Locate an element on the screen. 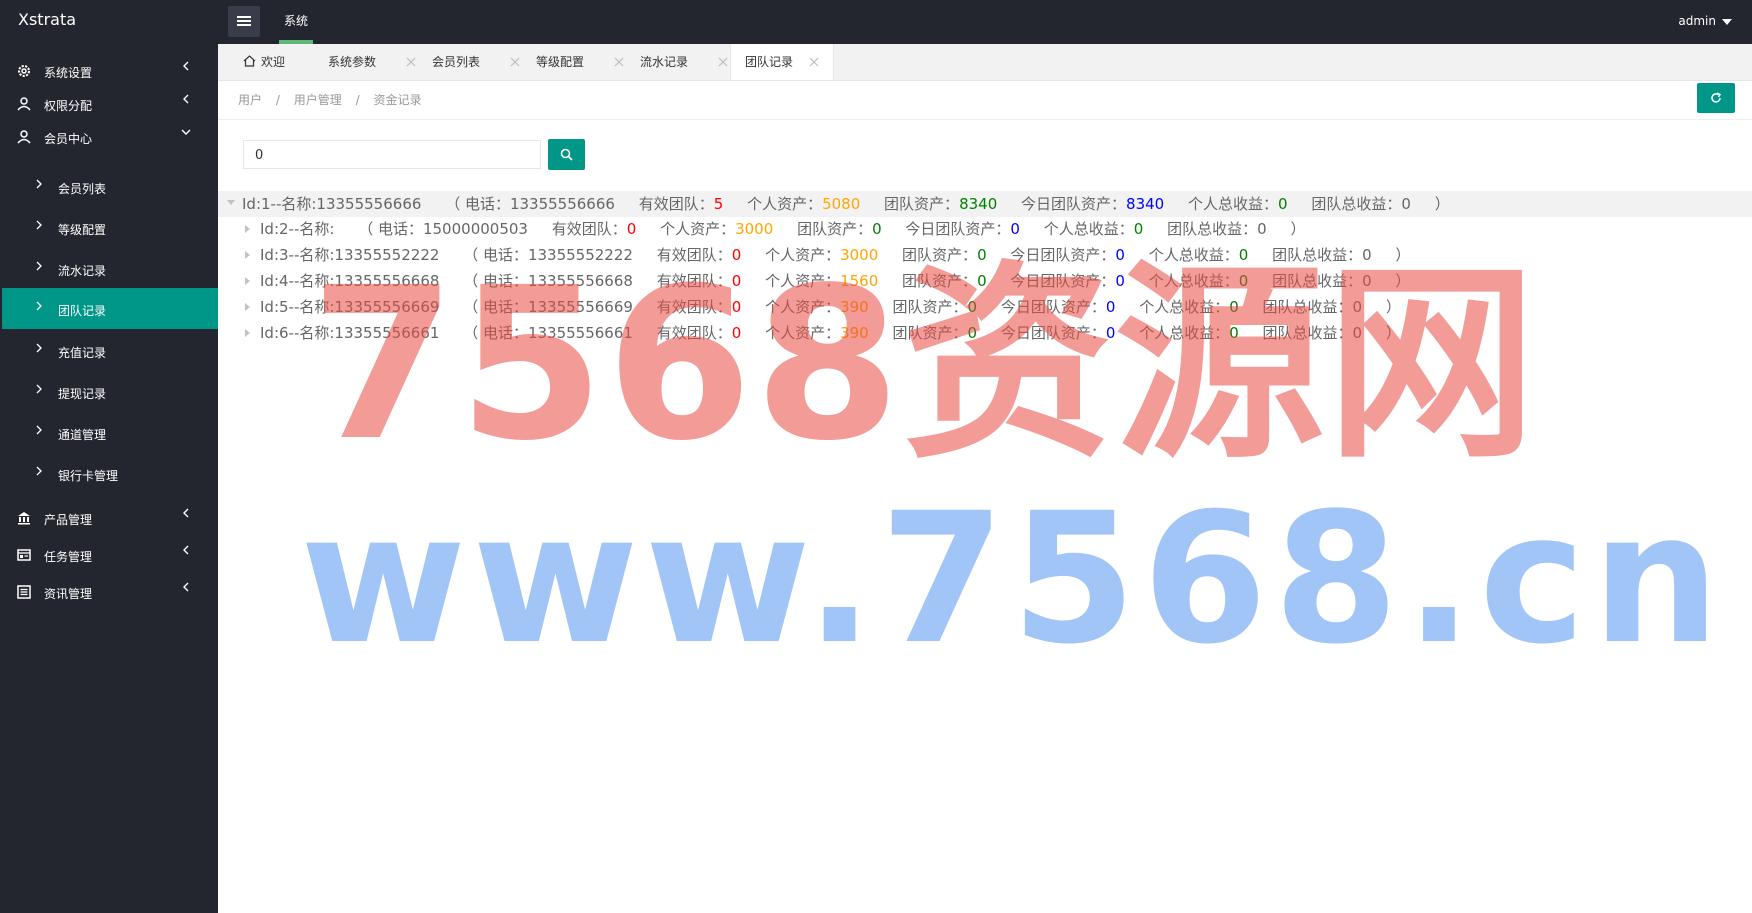  sidebar-subitem-level-config: 等级配置 is located at coordinates (109, 227).